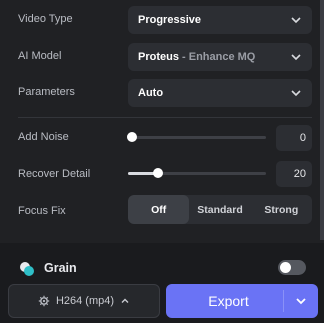 The image size is (324, 323). What do you see at coordinates (40, 56) in the screenshot?
I see `ai-model-label: AI Model` at bounding box center [40, 56].